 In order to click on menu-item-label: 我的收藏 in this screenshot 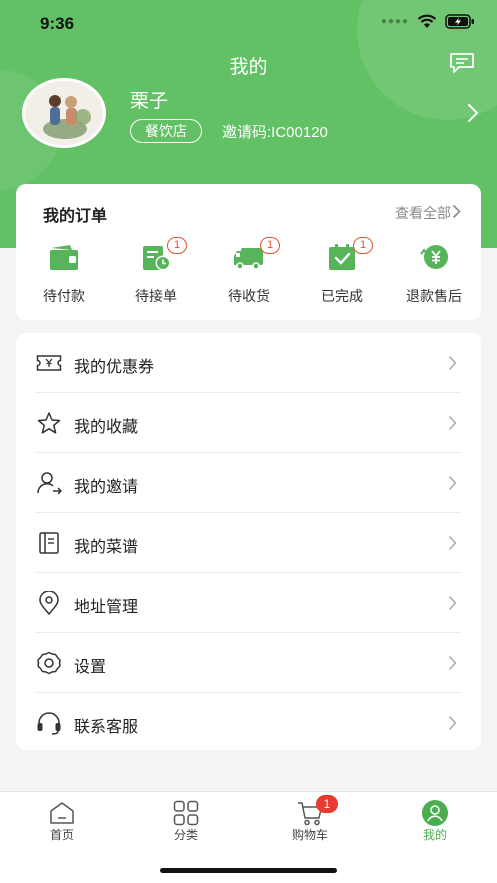, I will do `click(106, 427)`.